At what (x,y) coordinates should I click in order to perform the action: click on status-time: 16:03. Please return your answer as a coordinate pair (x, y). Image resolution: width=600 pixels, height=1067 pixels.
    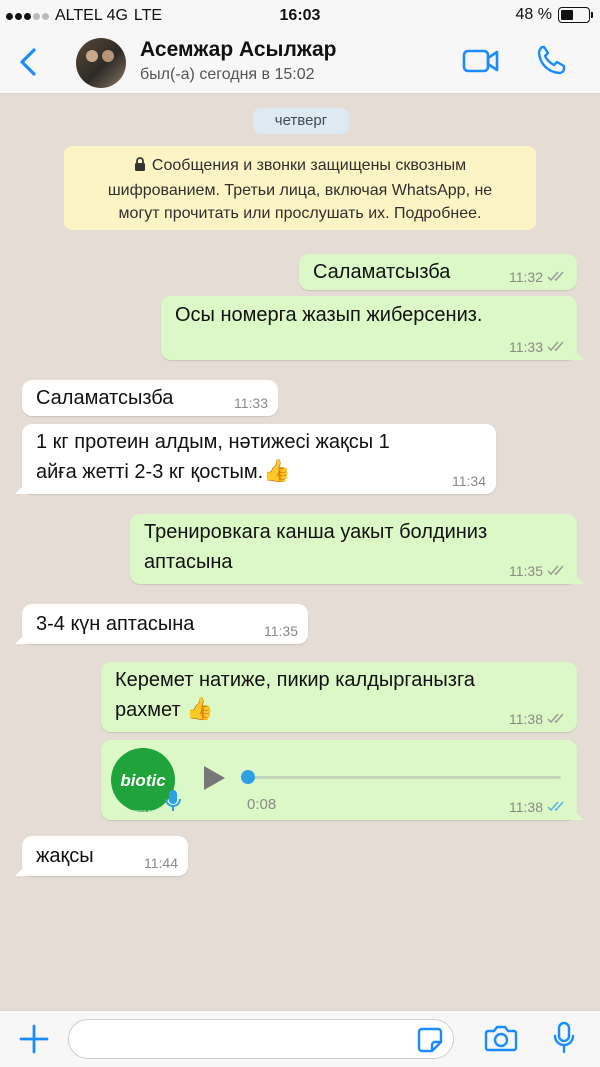
    Looking at the image, I should click on (300, 15).